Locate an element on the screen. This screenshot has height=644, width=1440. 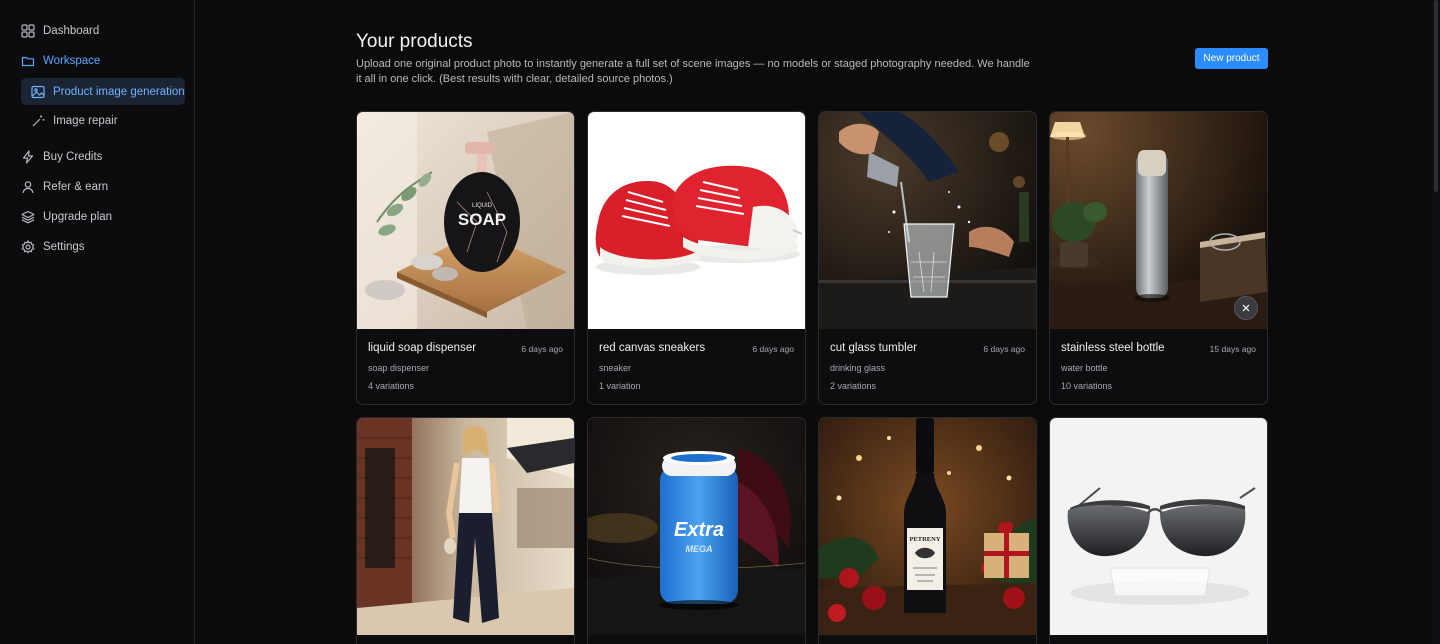
svg-text: Extra is located at coordinates (699, 530).